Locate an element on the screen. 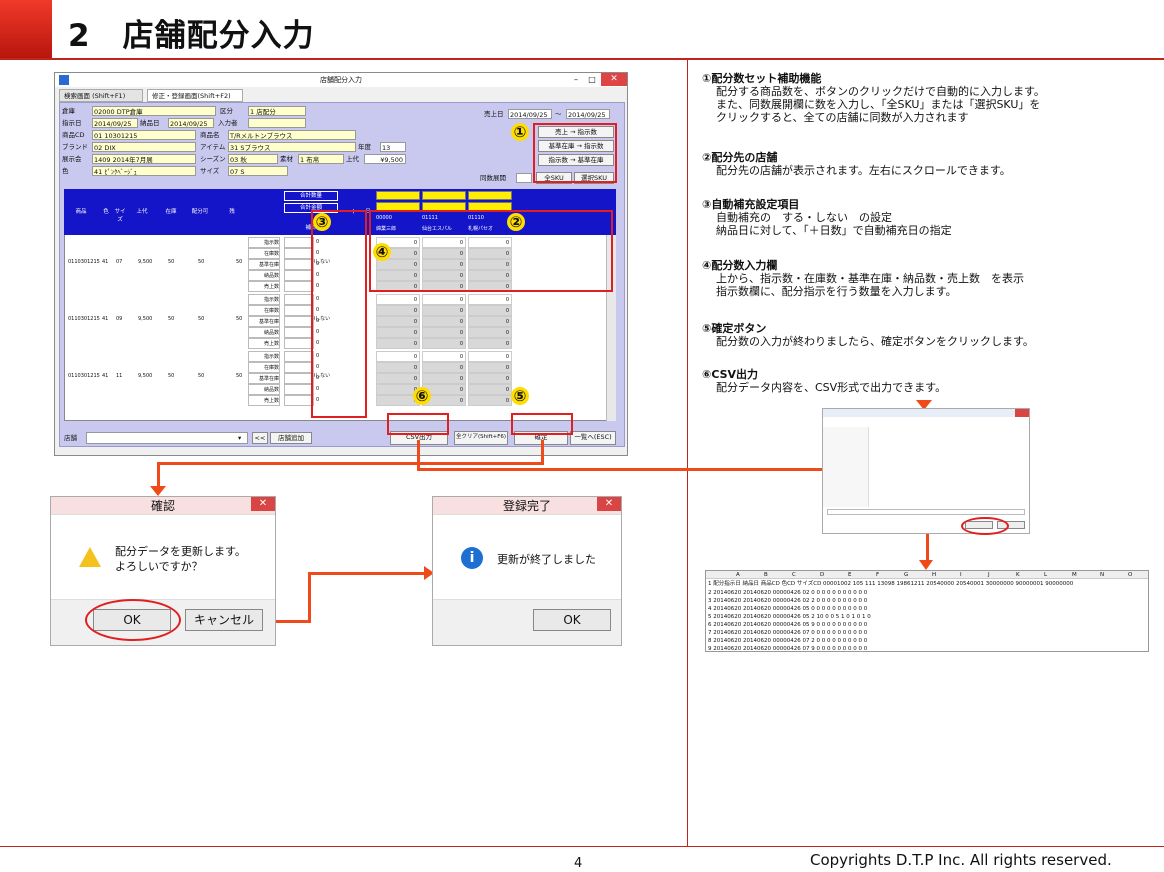  tab-edit: 修正・登録画面(Shift+F2) is located at coordinates (195, 95).